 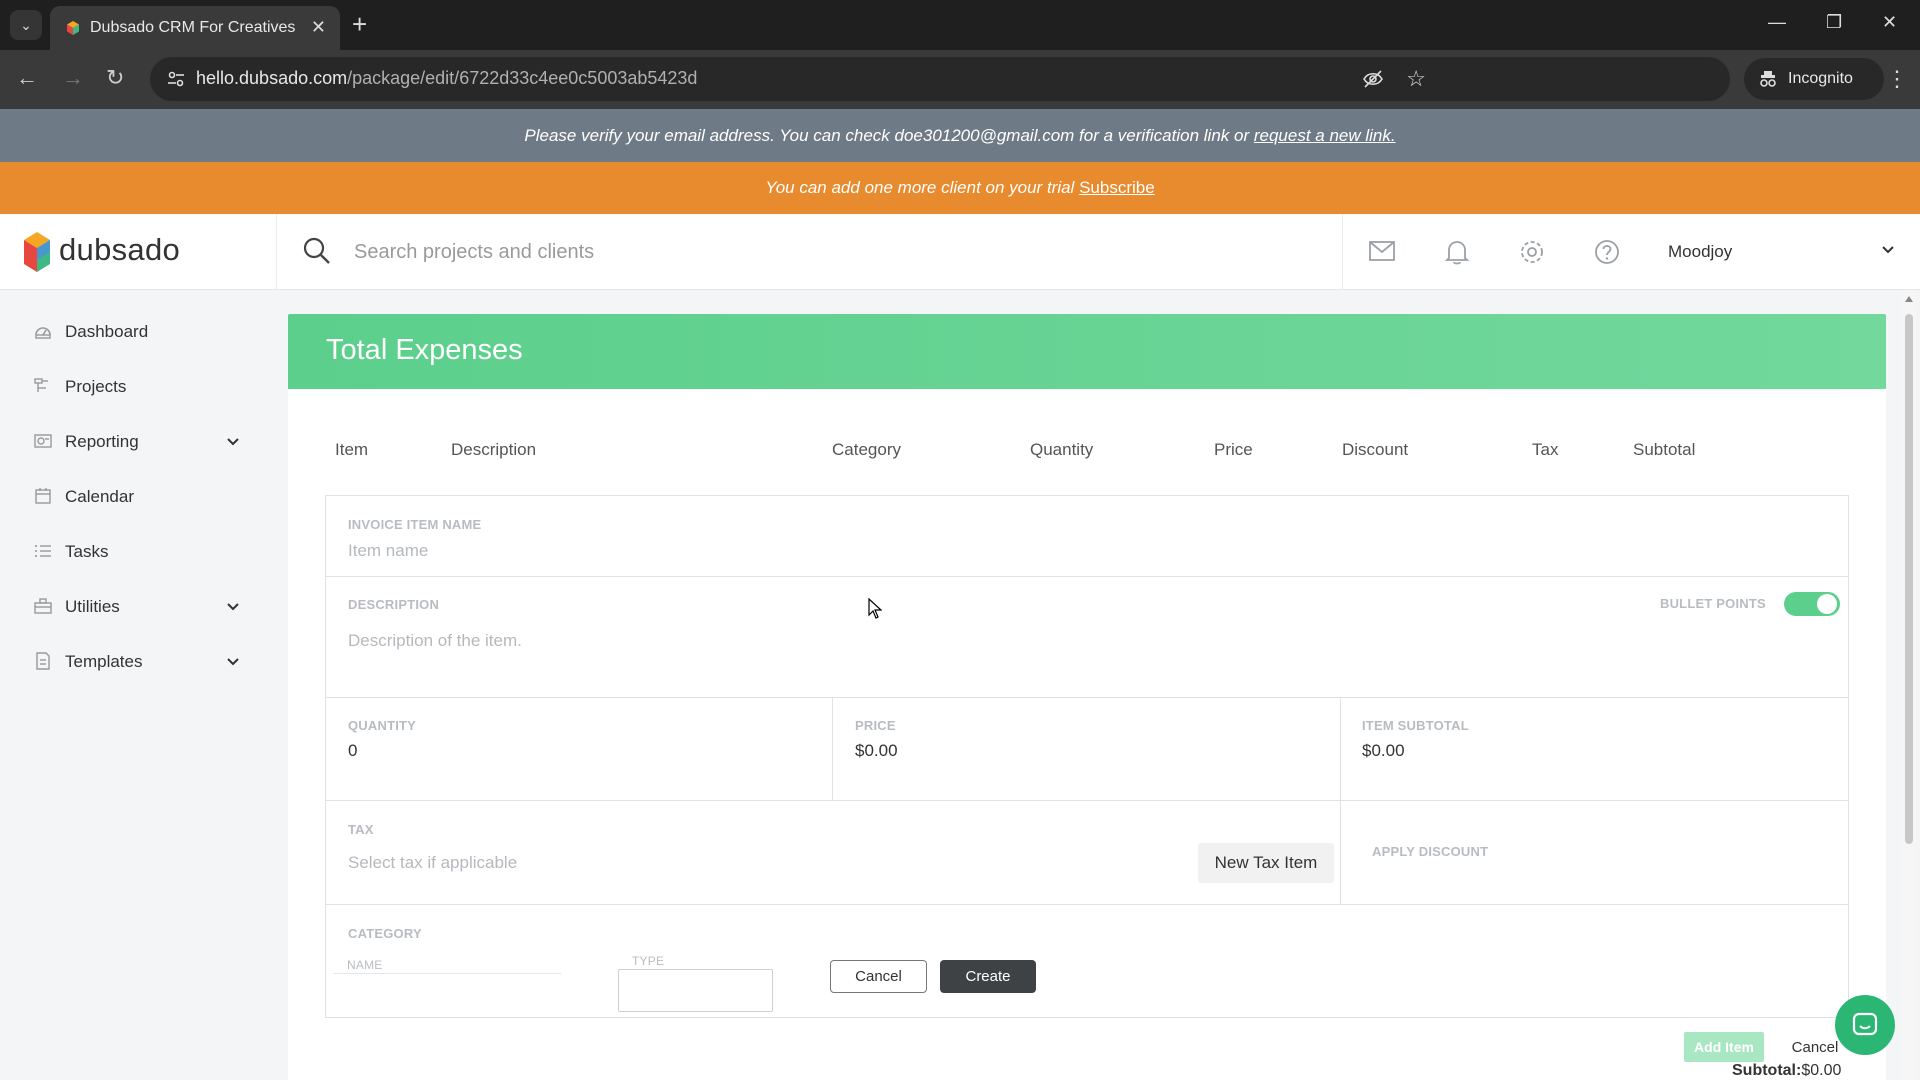 I want to click on tab-close-icon: ✕, so click(x=318, y=27).